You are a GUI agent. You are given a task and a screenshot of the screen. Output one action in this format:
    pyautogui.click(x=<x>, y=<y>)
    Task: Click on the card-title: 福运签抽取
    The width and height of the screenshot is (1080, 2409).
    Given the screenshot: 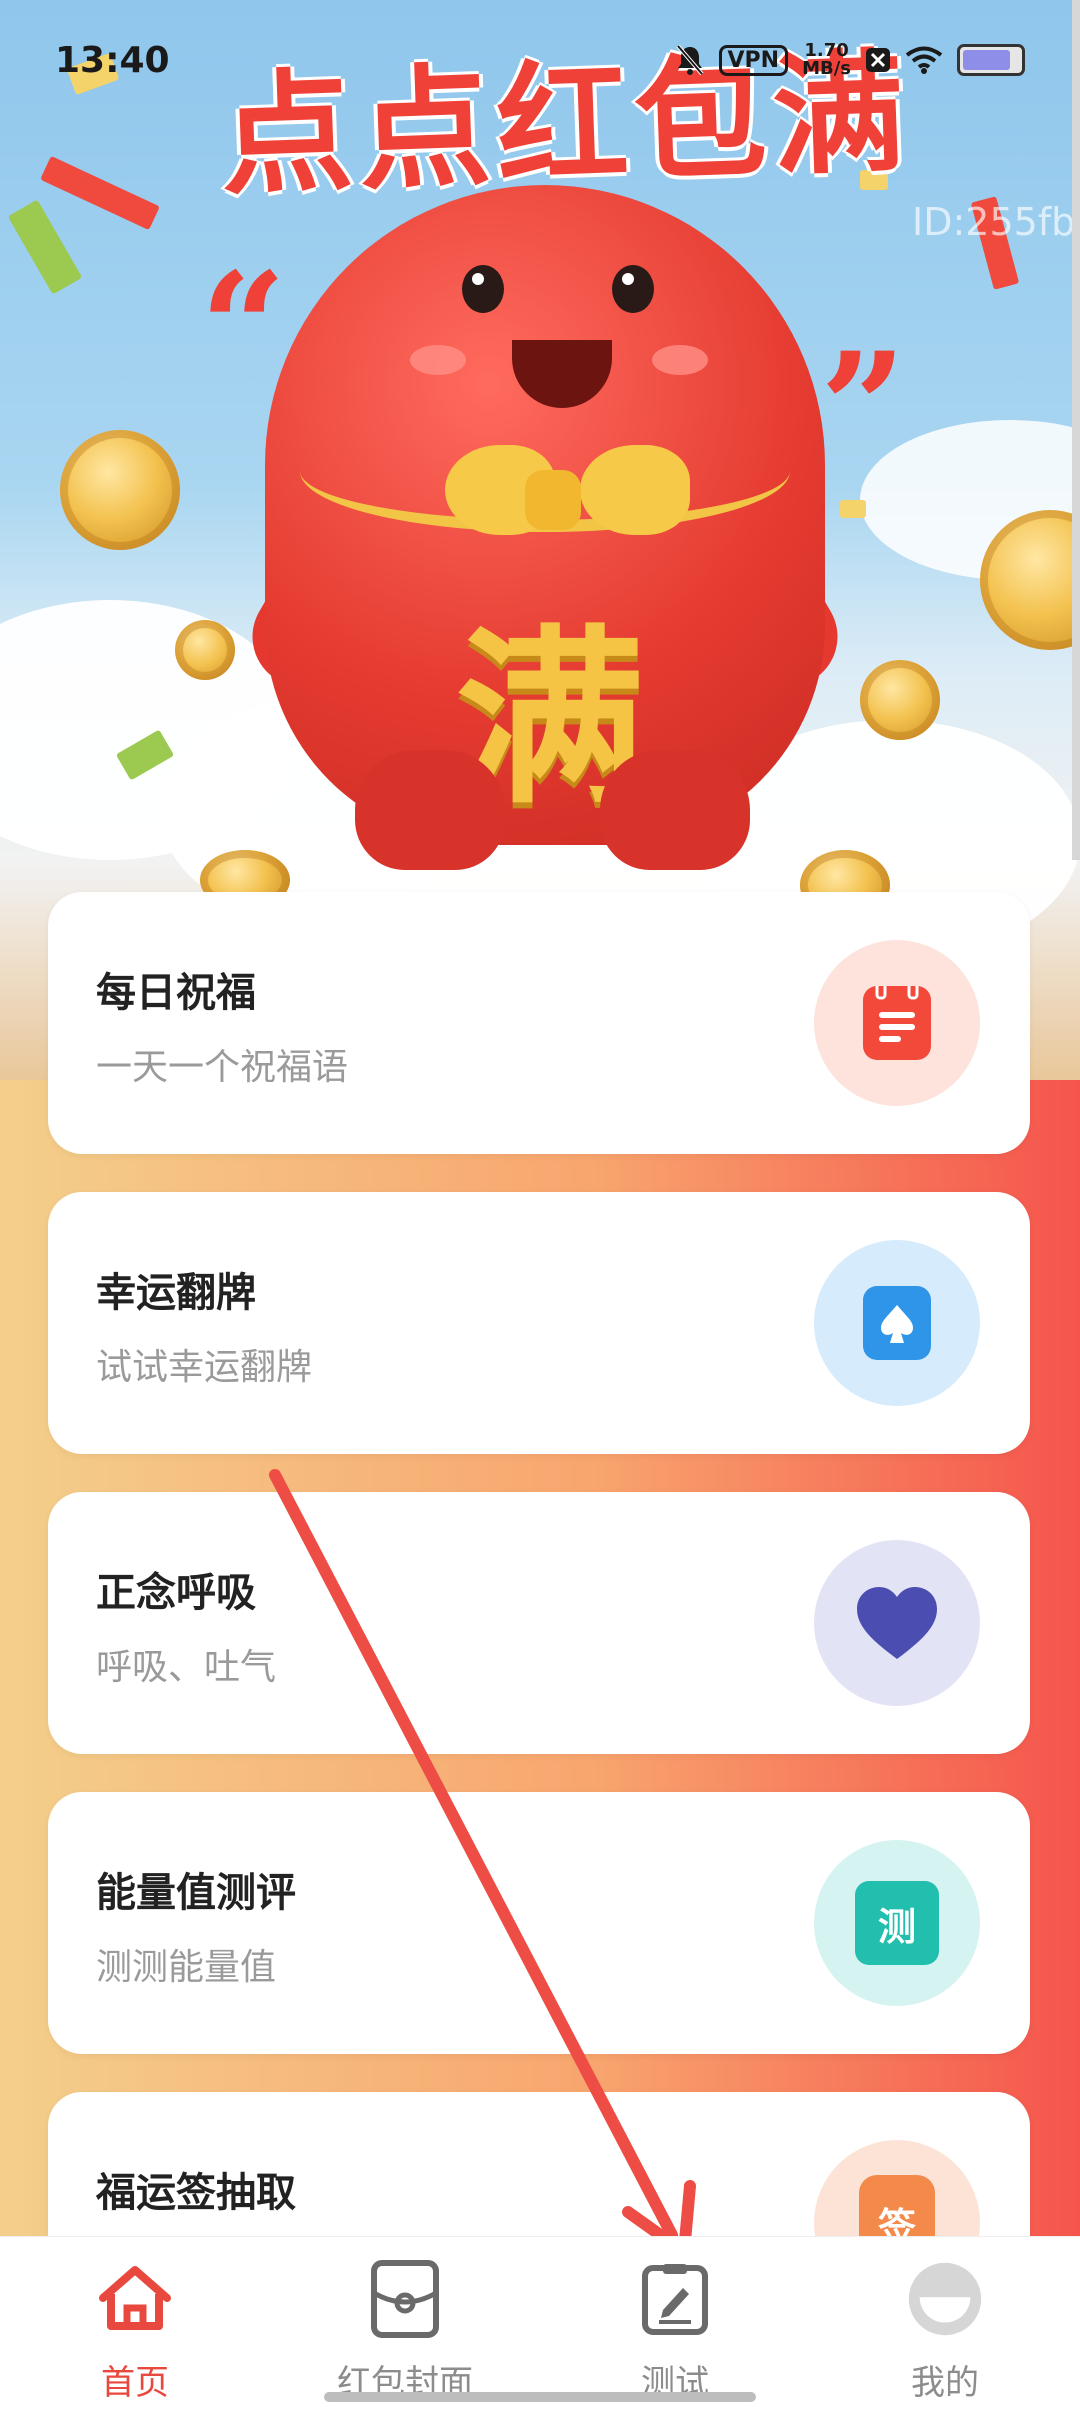 What is the action you would take?
    pyautogui.click(x=196, y=2193)
    